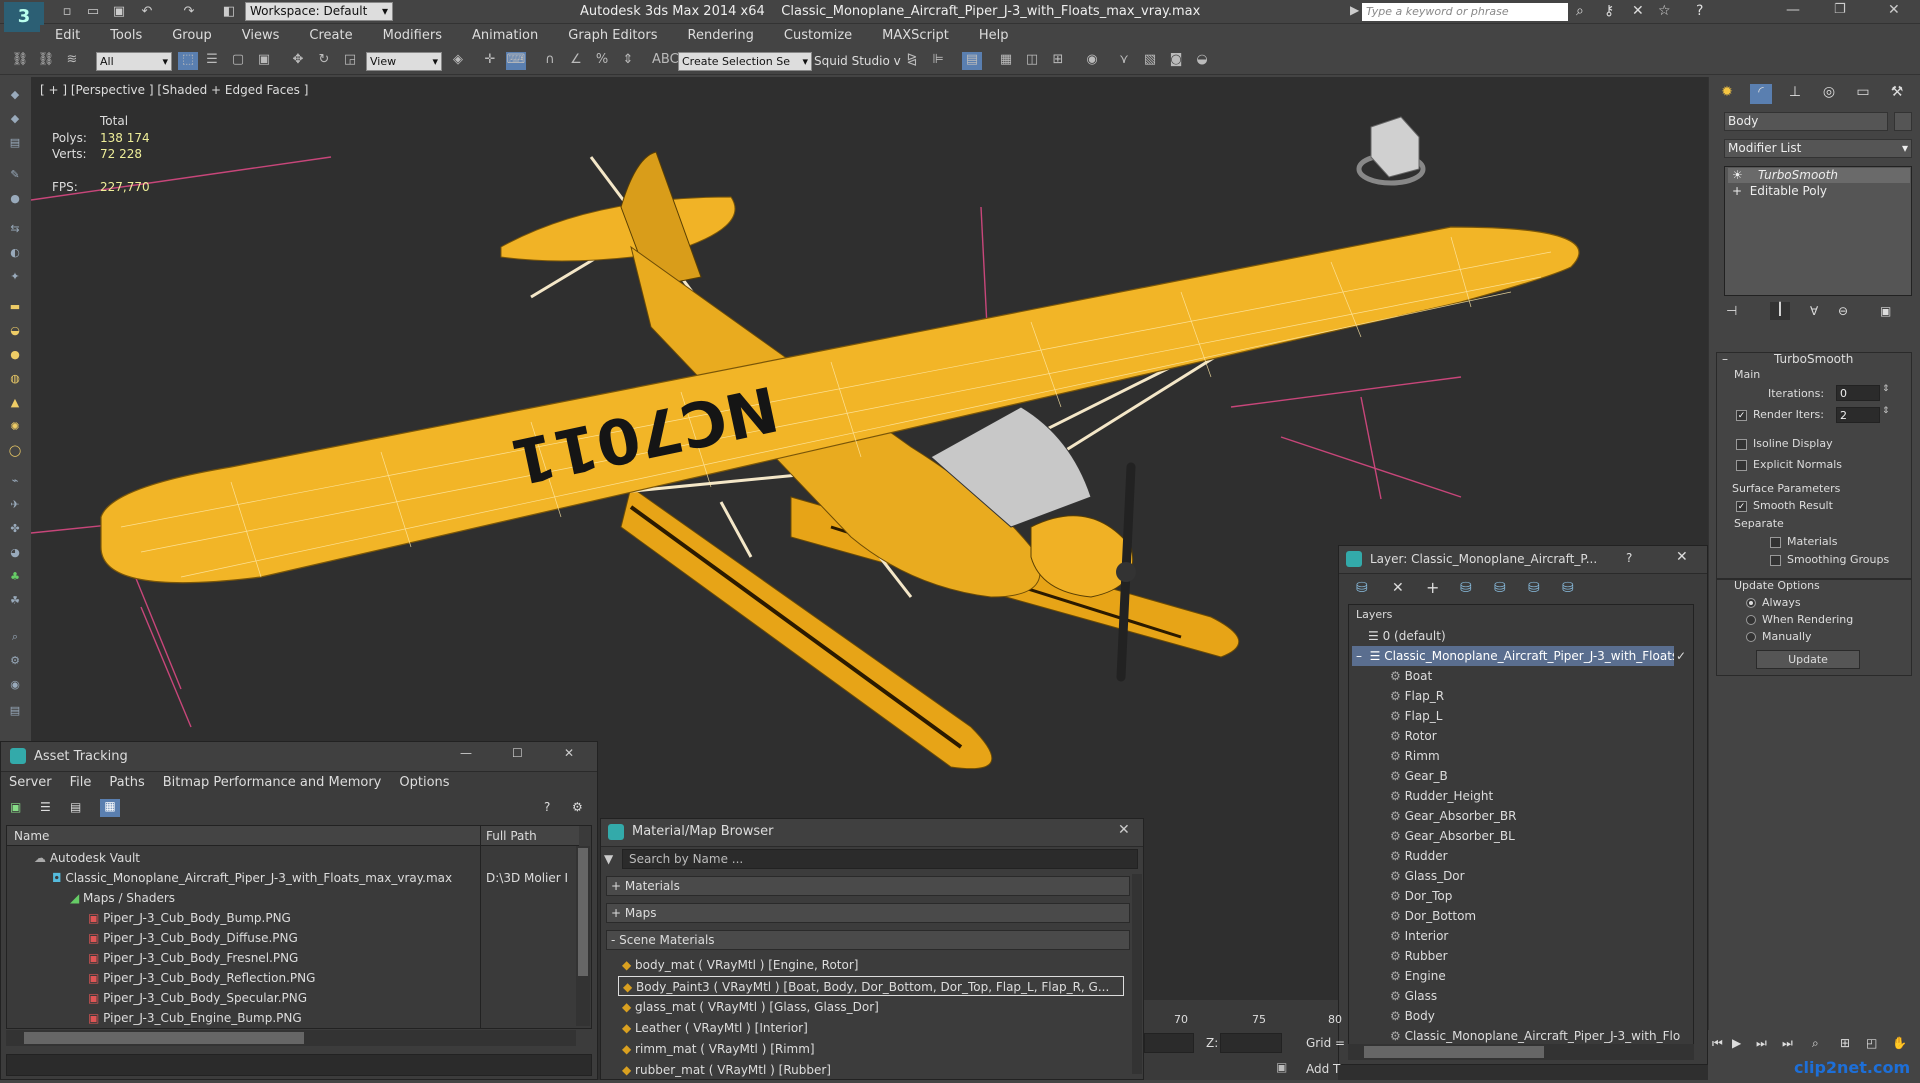 The height and width of the screenshot is (1083, 1920). Describe the element at coordinates (15, 120) in the screenshot. I see `tool-icon: ◆` at that location.